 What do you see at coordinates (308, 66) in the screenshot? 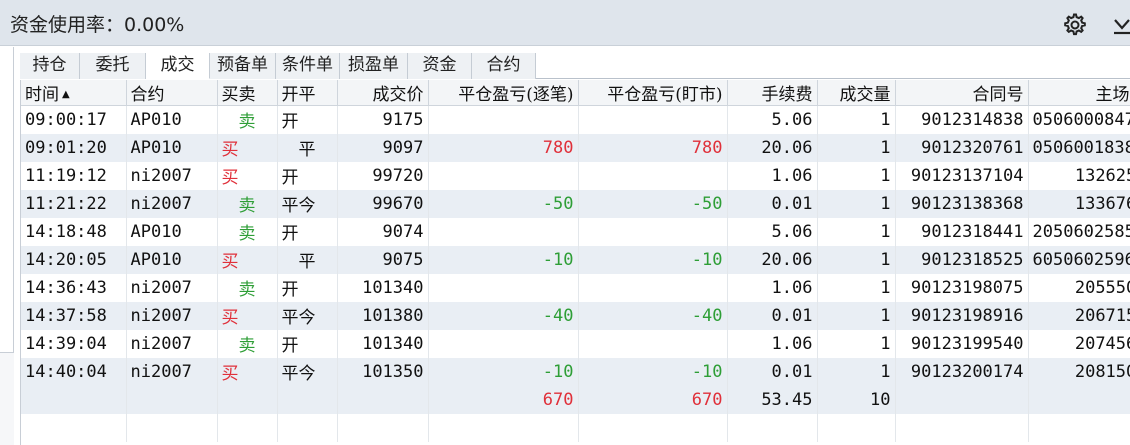
I see `tab-4: 条件单` at bounding box center [308, 66].